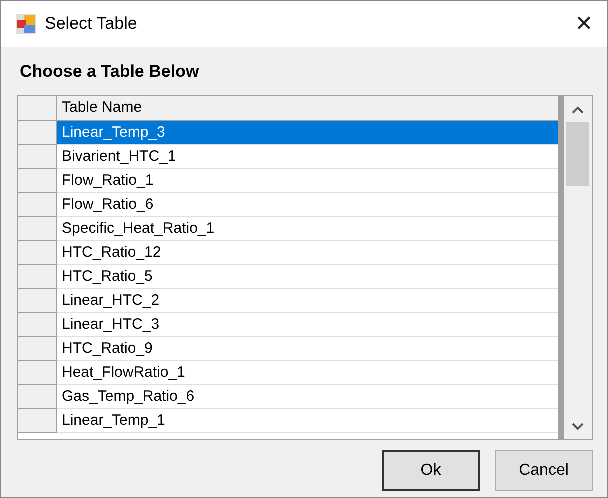 This screenshot has height=498, width=608. I want to click on column-header: Table Name, so click(307, 108).